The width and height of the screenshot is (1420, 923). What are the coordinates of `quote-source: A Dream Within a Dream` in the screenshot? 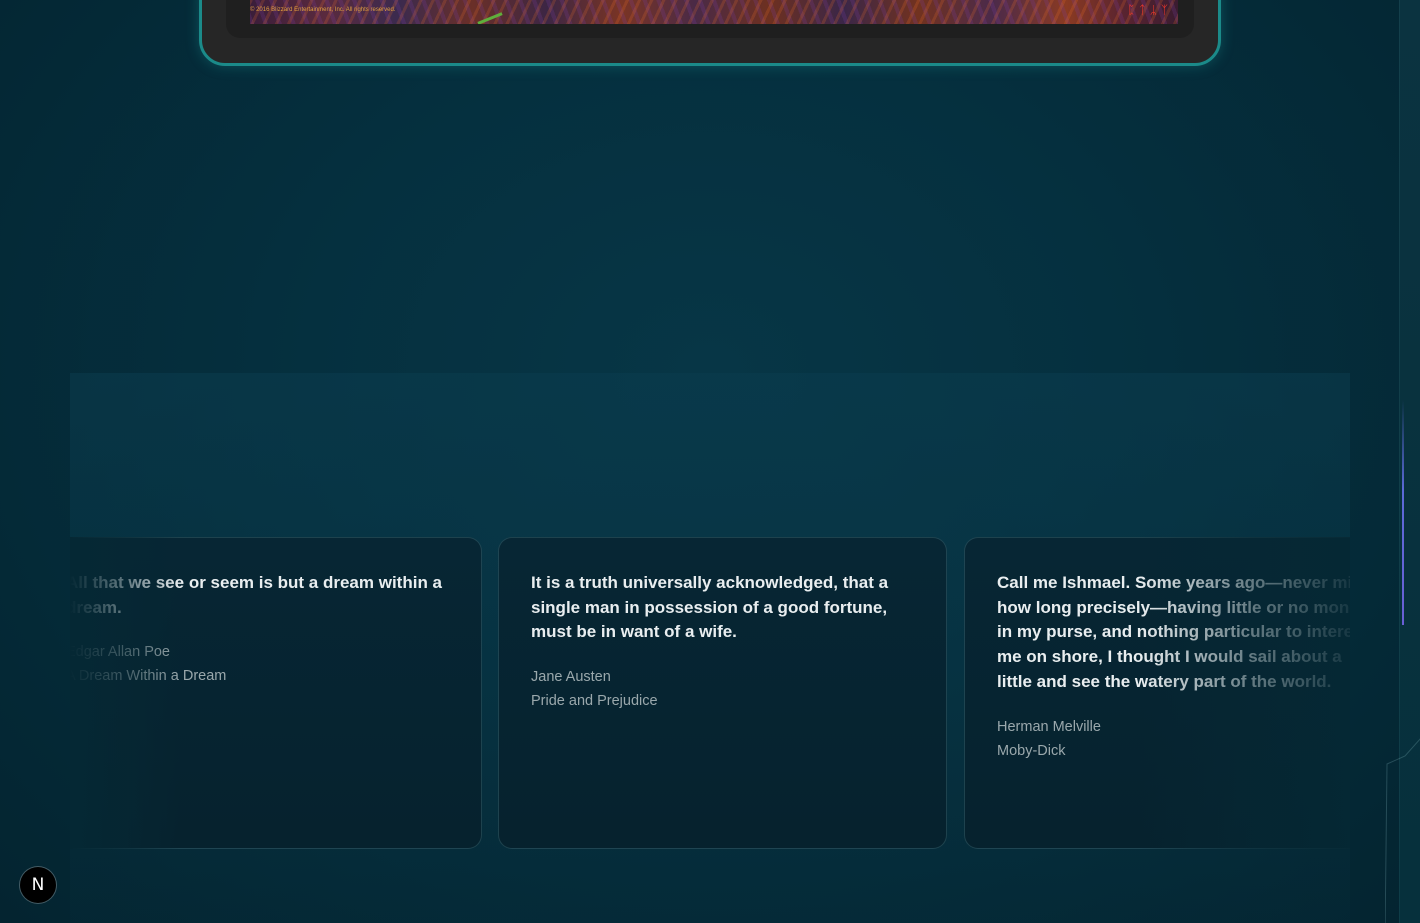 It's located at (148, 676).